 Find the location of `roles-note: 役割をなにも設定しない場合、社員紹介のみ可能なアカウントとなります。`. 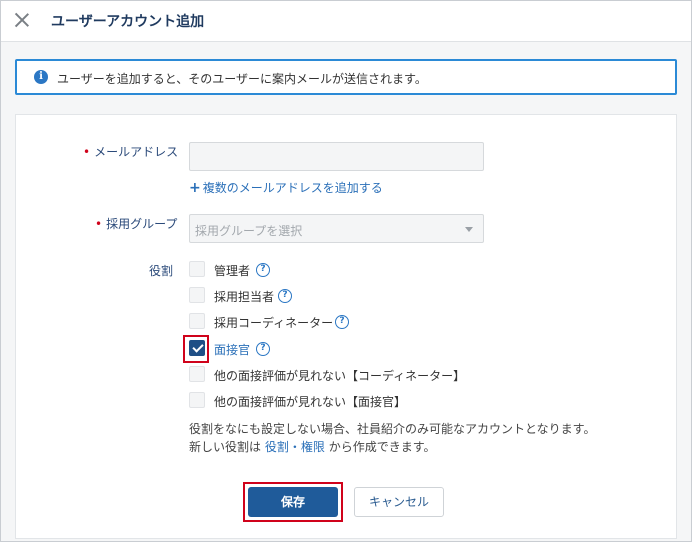

roles-note: 役割をなにも設定しない場合、社員紹介のみ可能なアカウントとなります。 is located at coordinates (392, 429).